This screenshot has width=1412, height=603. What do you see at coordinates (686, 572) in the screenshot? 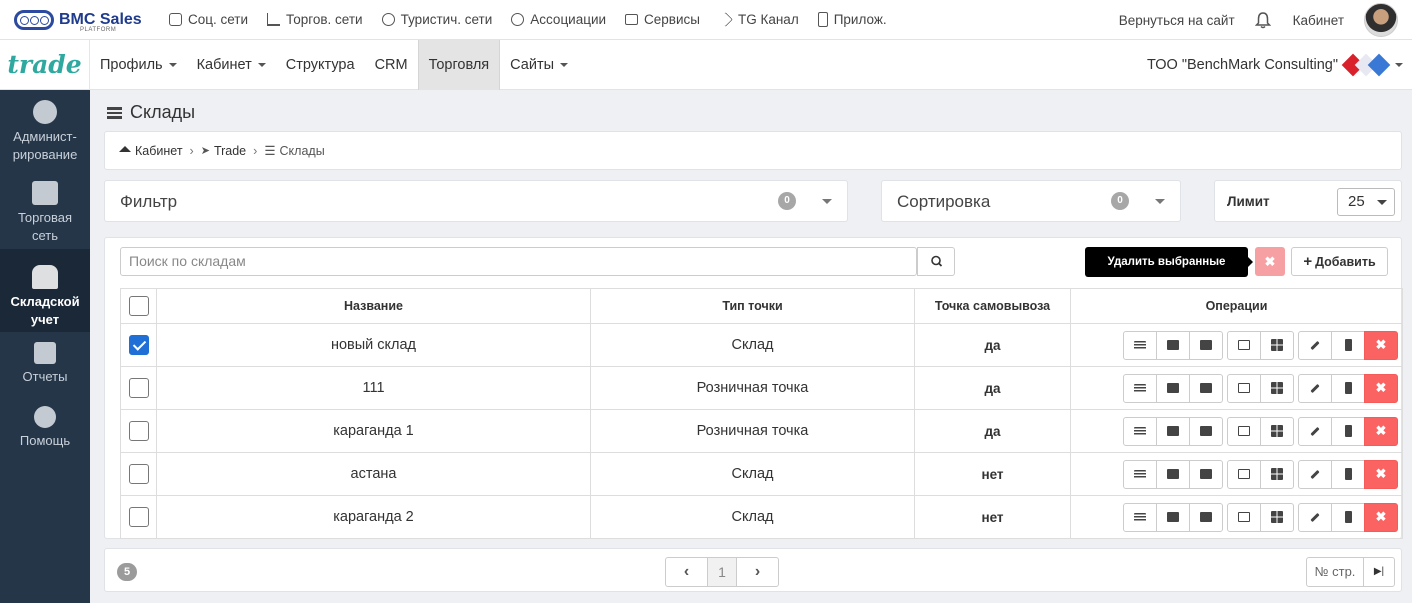
I see `prev-page-button: ‹` at bounding box center [686, 572].